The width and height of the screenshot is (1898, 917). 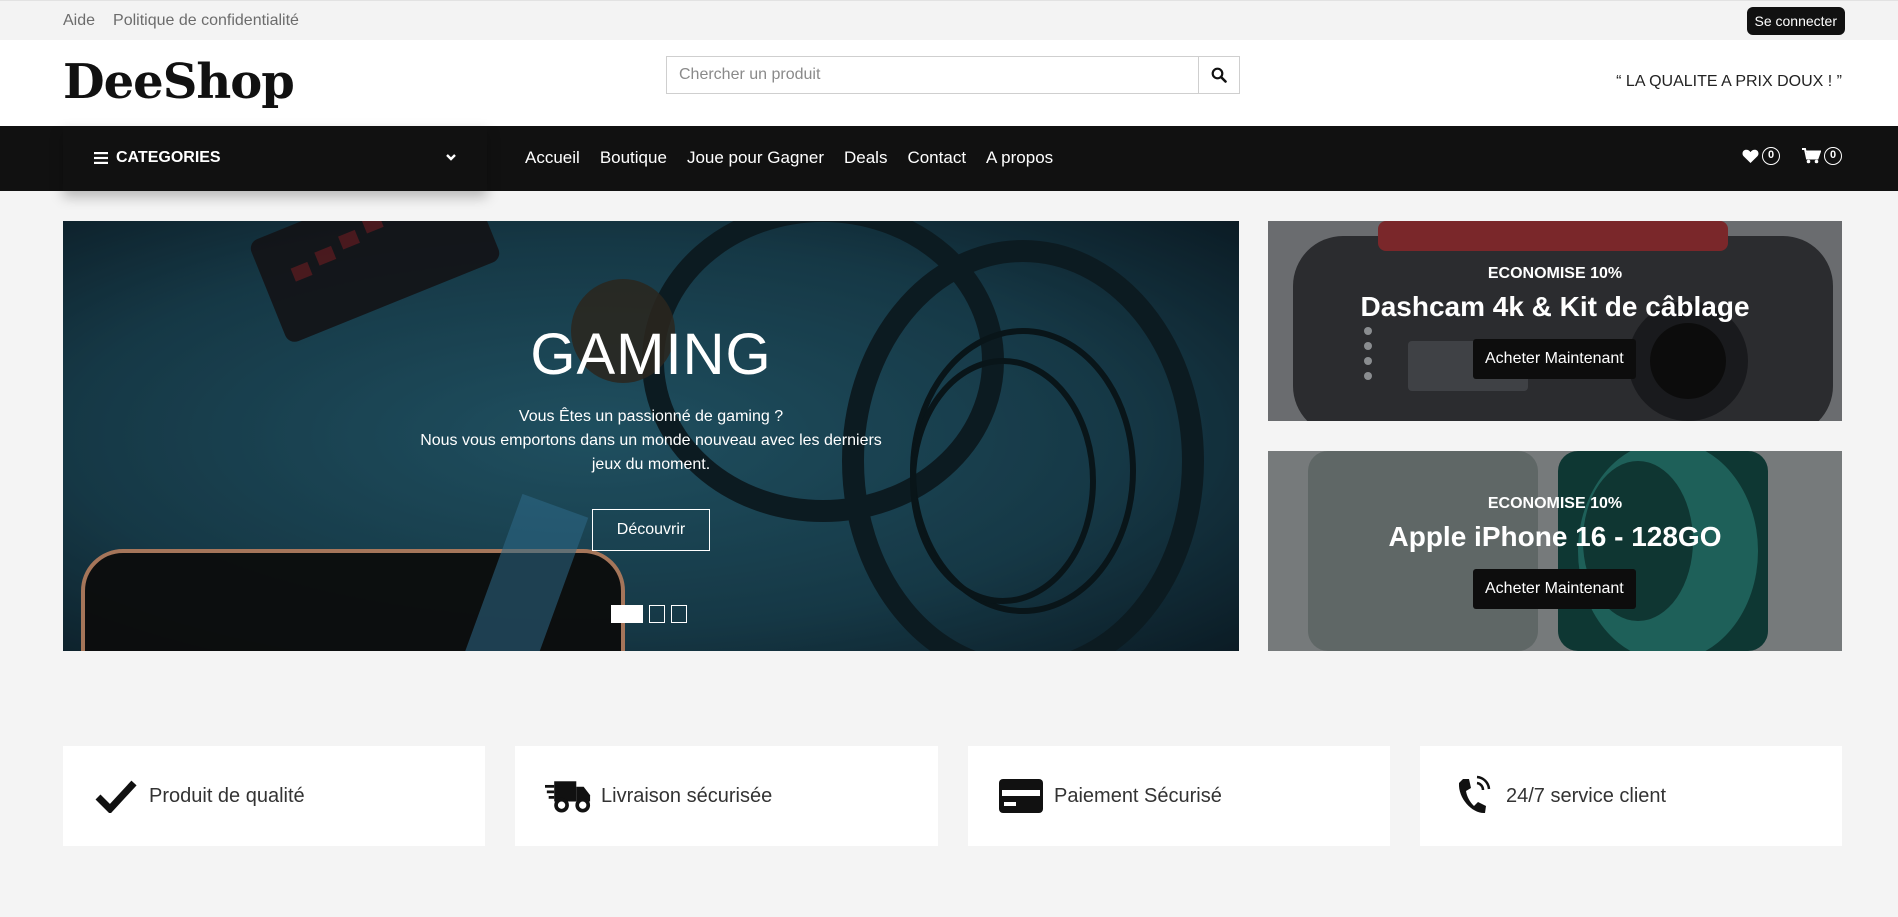 What do you see at coordinates (755, 158) in the screenshot?
I see `nav-item-joue-pour-gagner: Joue pour Gagner` at bounding box center [755, 158].